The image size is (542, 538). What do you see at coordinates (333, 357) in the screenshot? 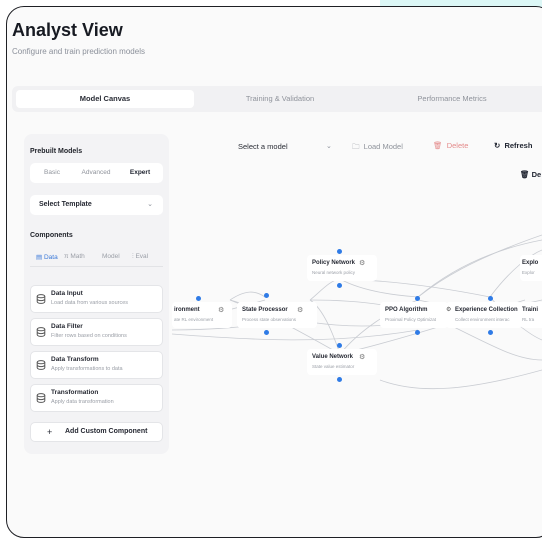
I see `node-name: Value Network` at bounding box center [333, 357].